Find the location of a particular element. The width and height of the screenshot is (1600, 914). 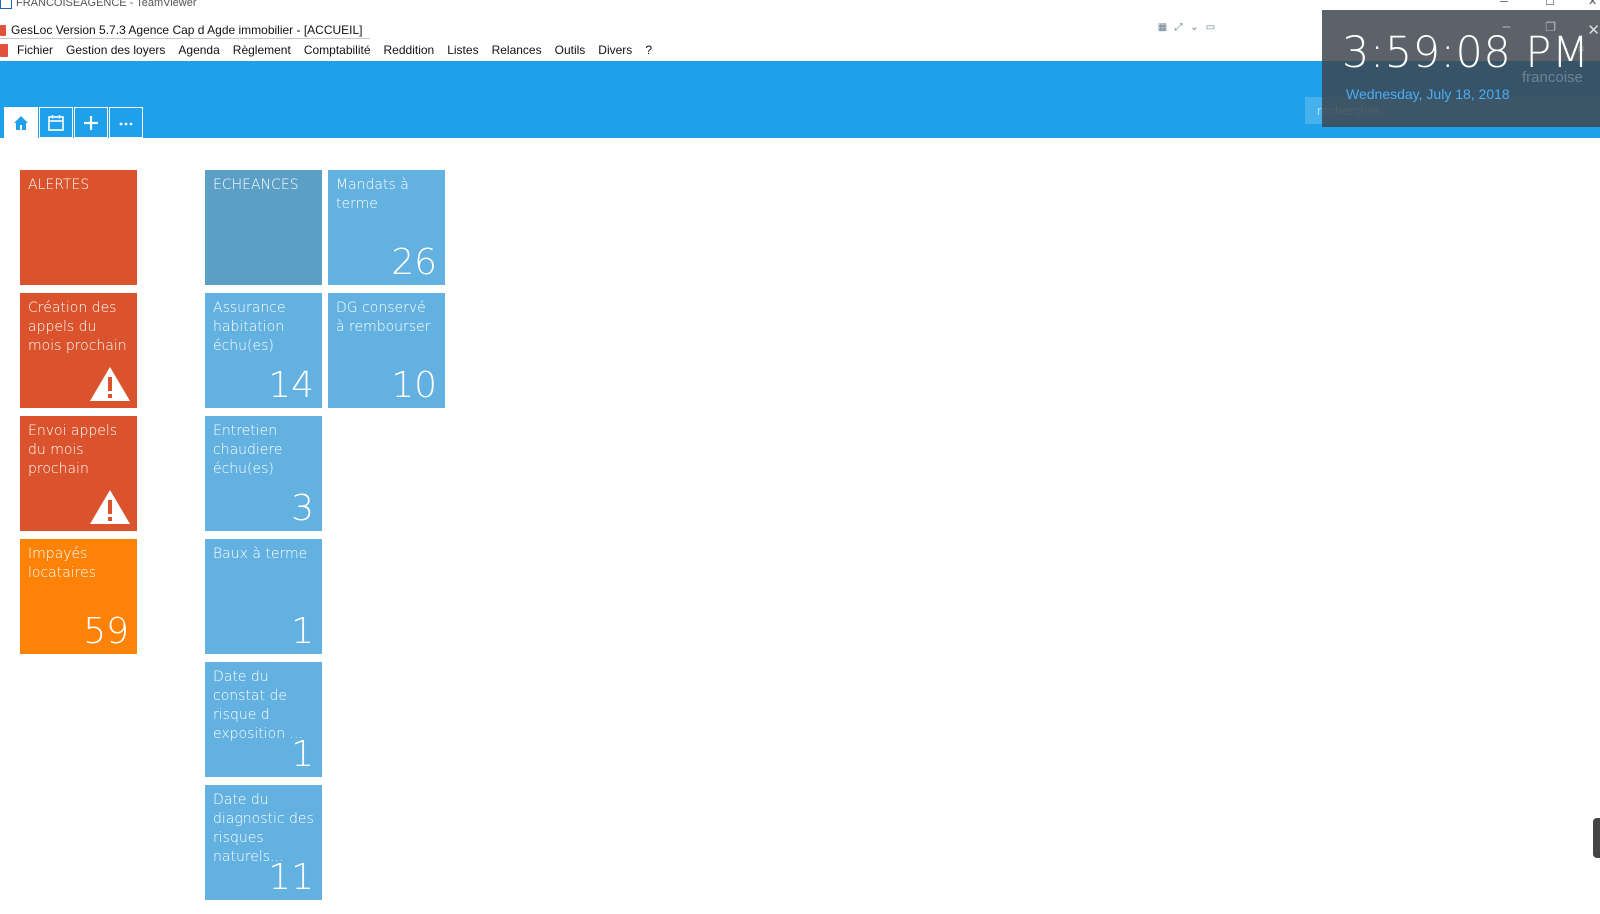

nav-buttons is located at coordinates (73, 122).